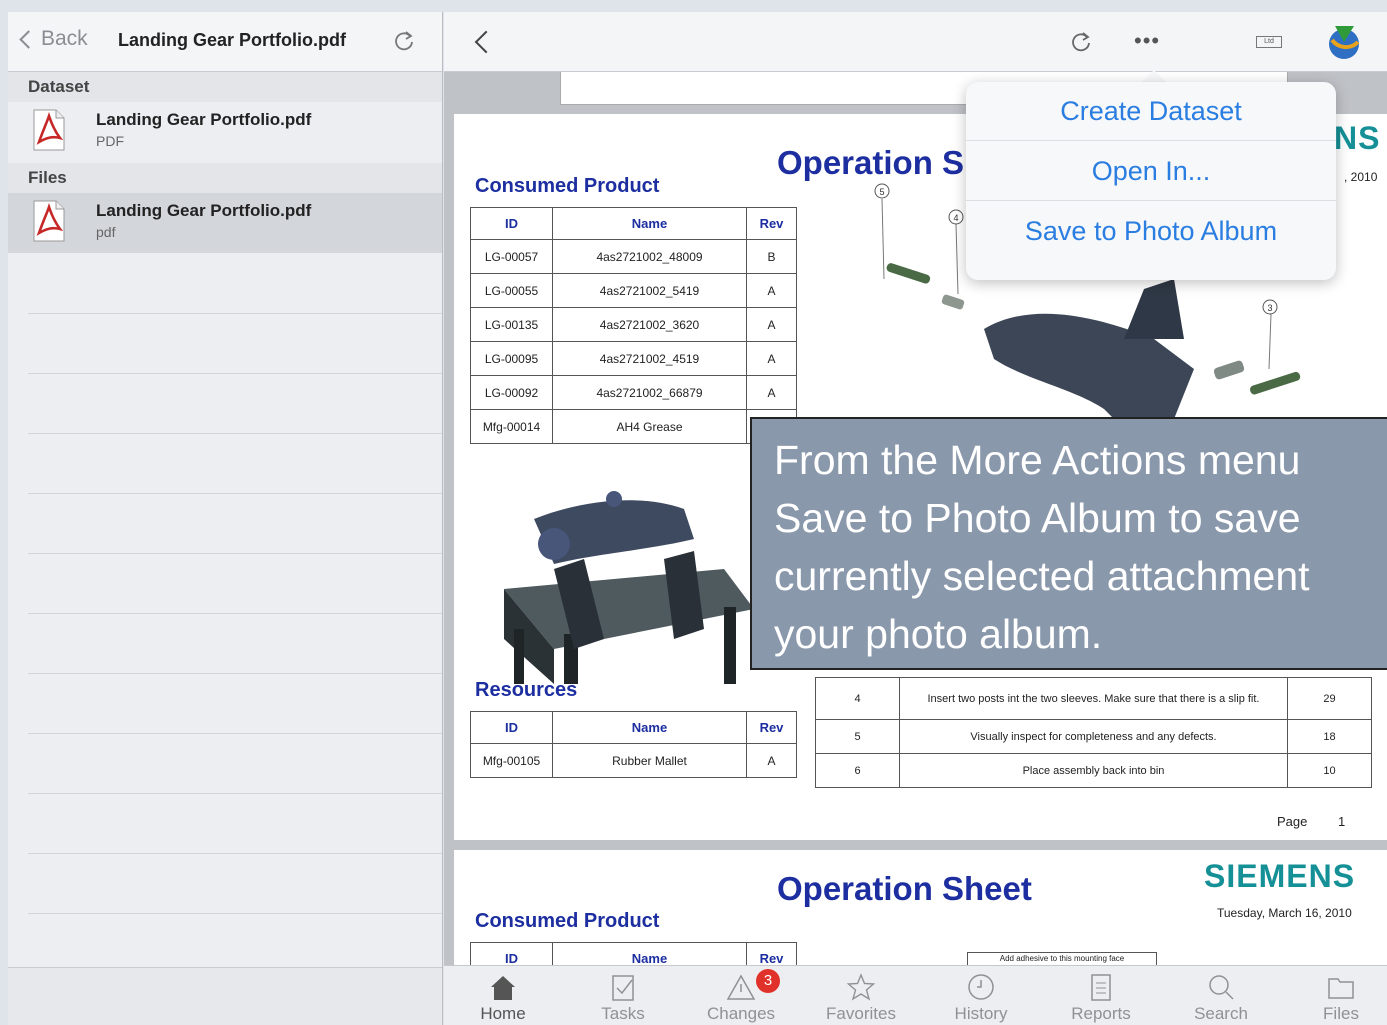 The width and height of the screenshot is (1387, 1025). I want to click on annotation-note: Add adhesive to this mounting face, so click(1062, 959).